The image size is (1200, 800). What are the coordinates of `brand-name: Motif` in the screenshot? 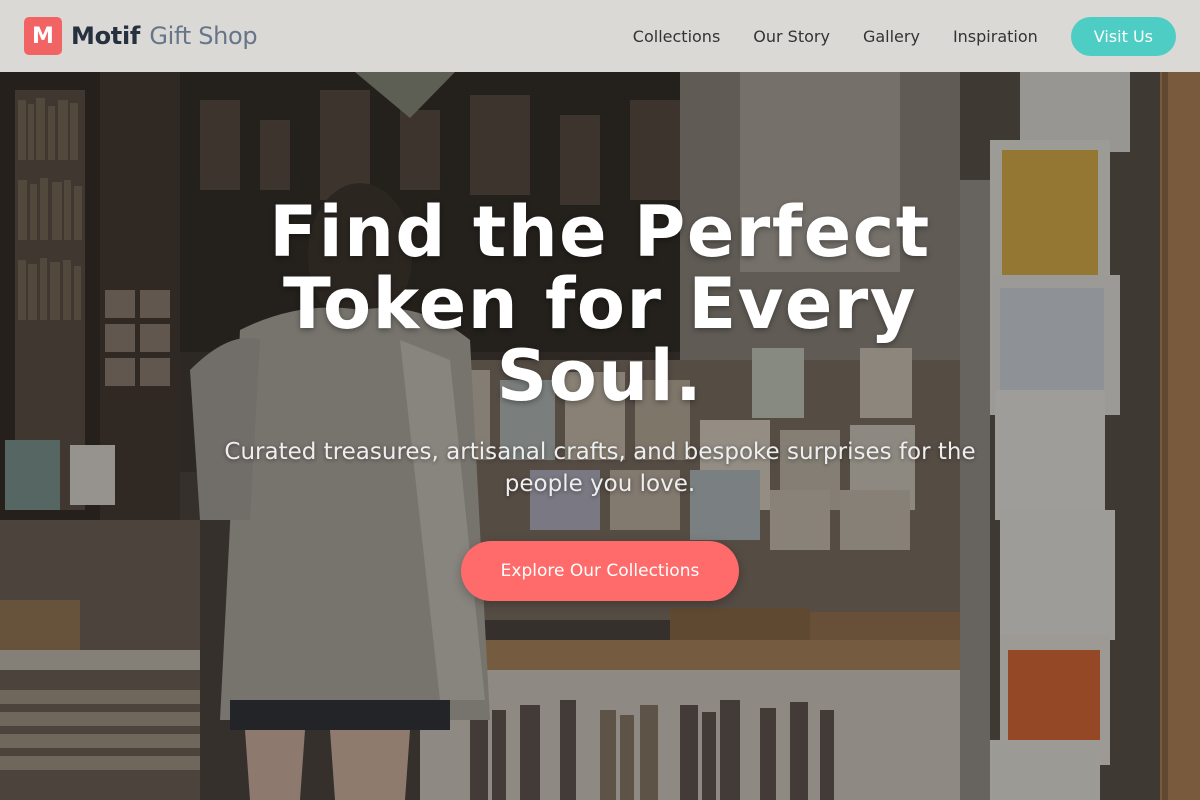 It's located at (106, 36).